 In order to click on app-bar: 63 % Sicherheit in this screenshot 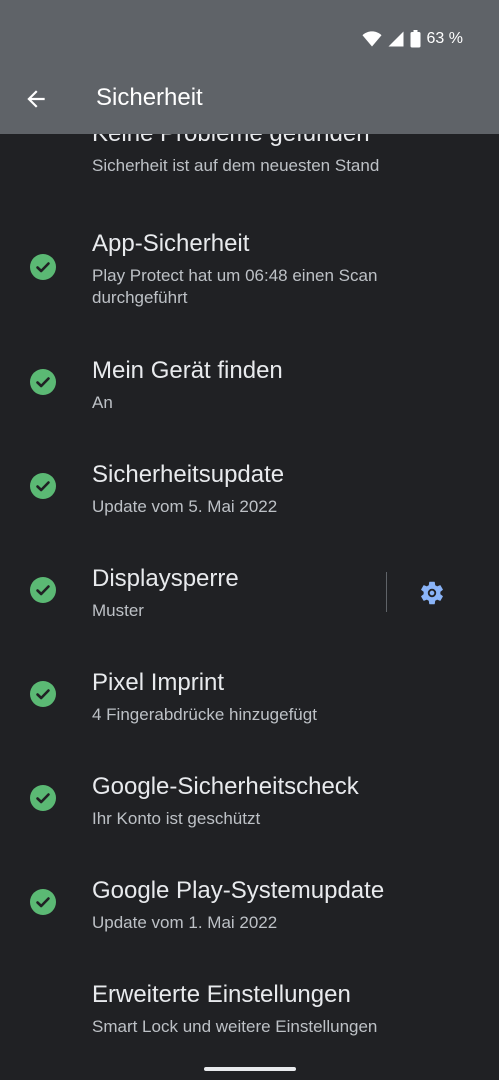, I will do `click(249, 67)`.